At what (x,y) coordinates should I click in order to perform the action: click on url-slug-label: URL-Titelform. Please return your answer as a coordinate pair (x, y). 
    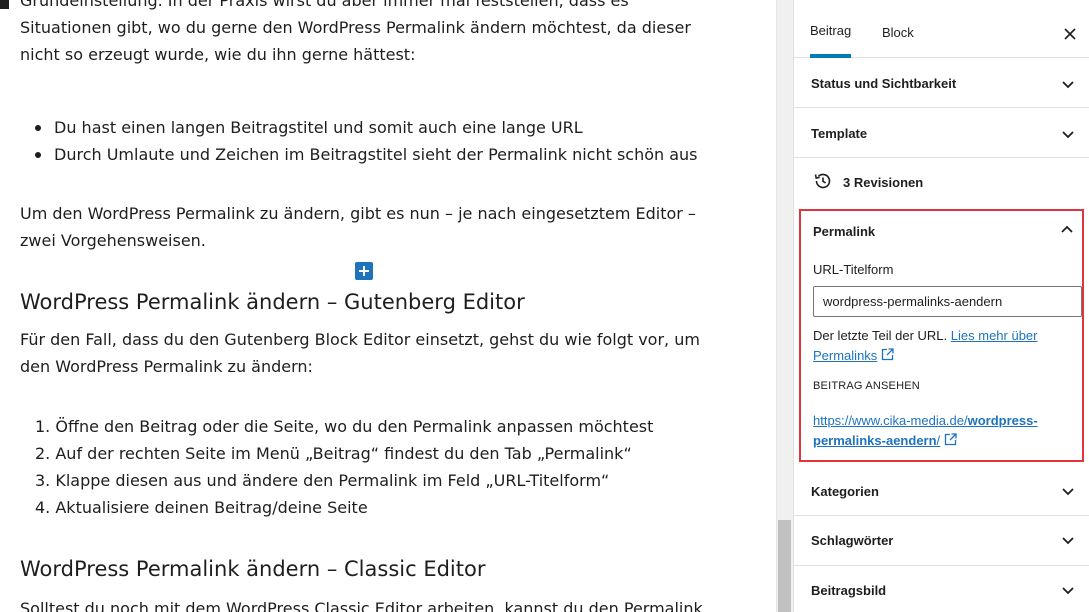
    Looking at the image, I should click on (853, 269).